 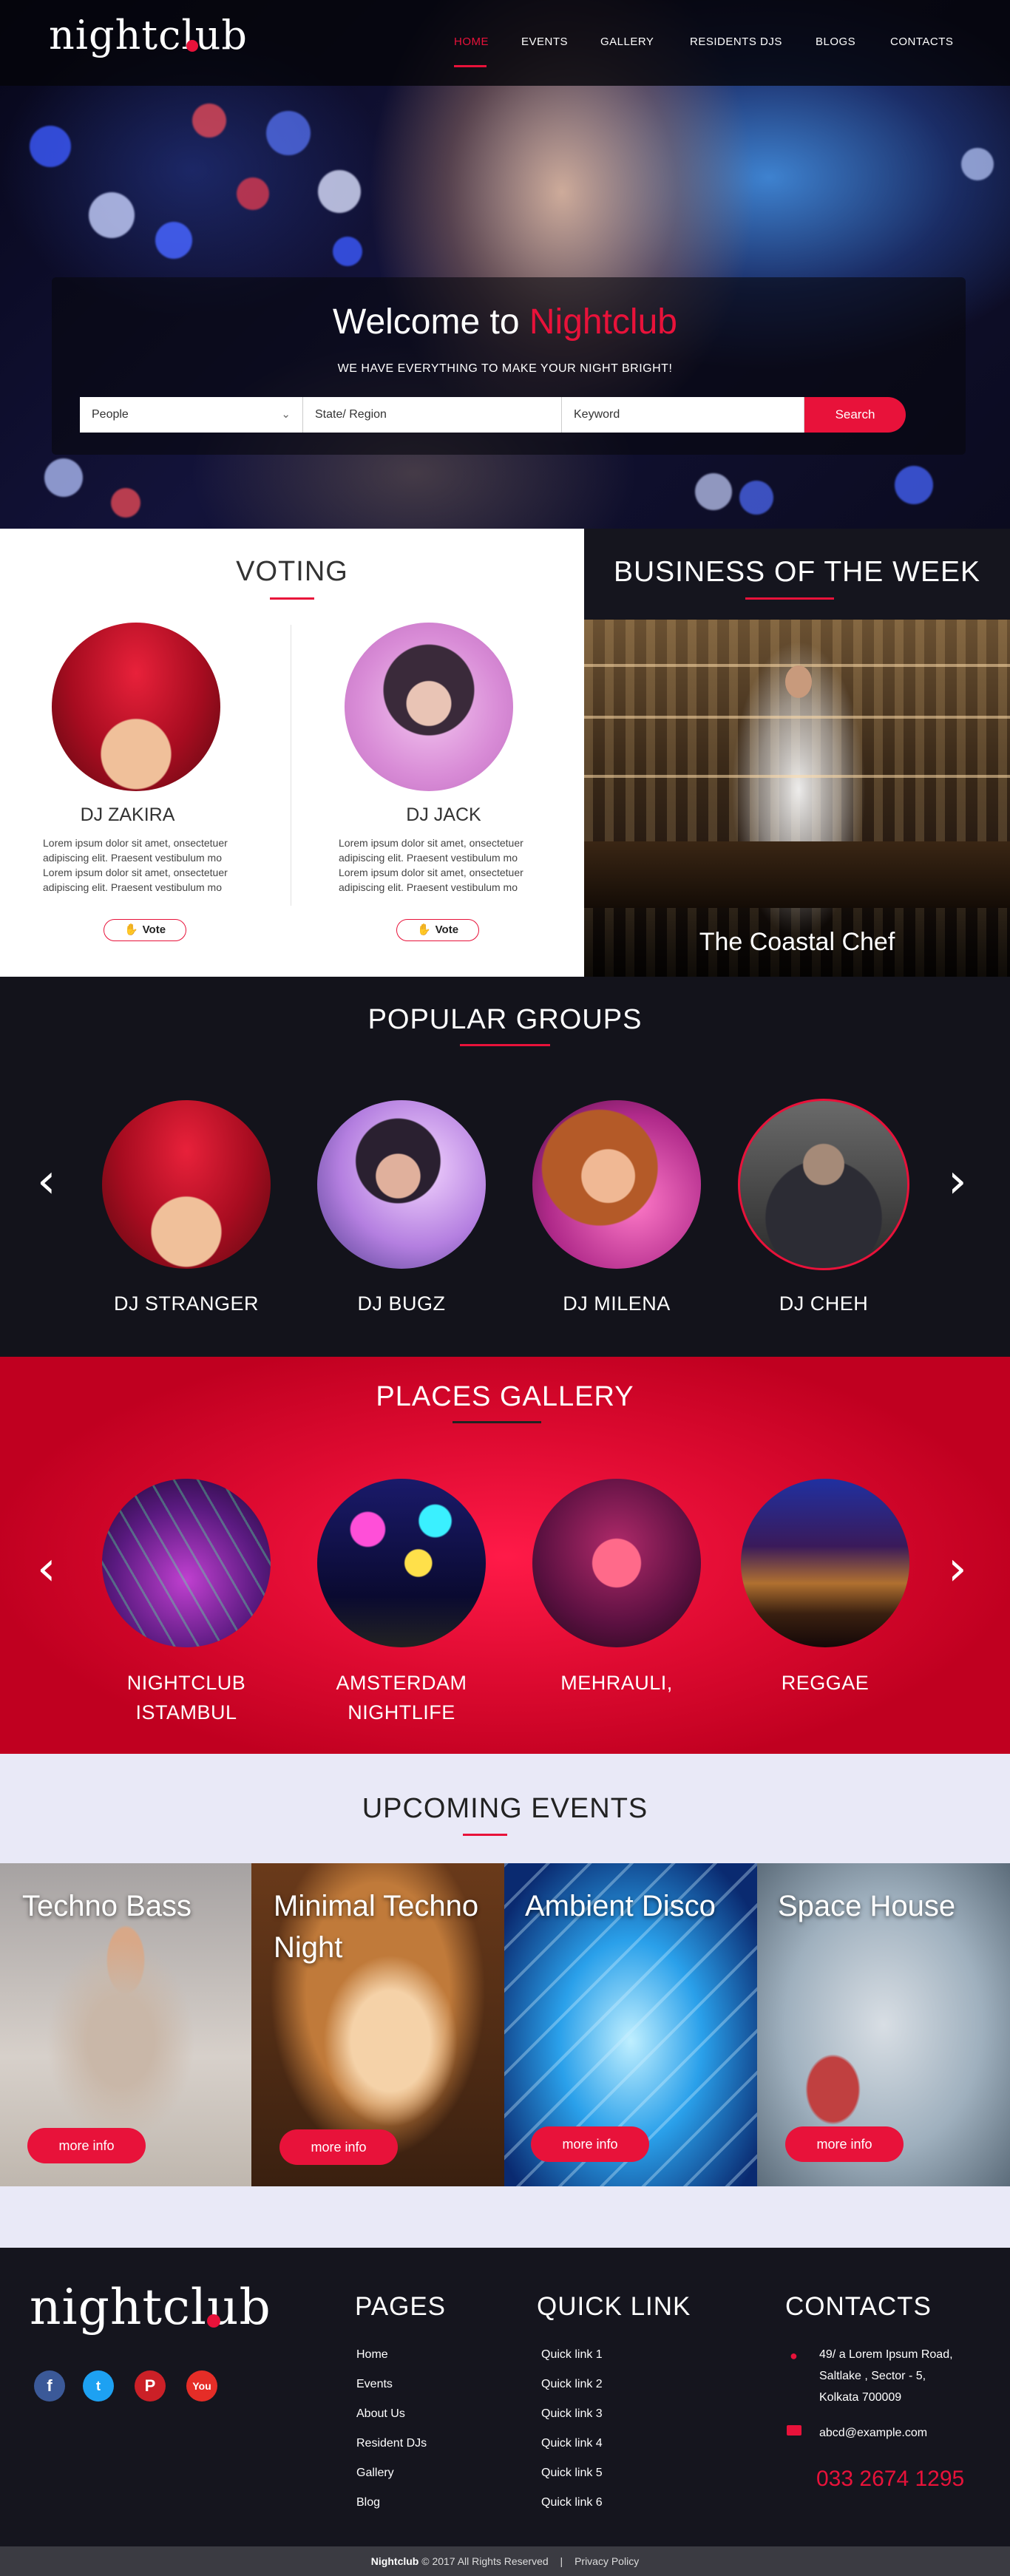 What do you see at coordinates (824, 1184) in the screenshot?
I see `dj-cheh-photo` at bounding box center [824, 1184].